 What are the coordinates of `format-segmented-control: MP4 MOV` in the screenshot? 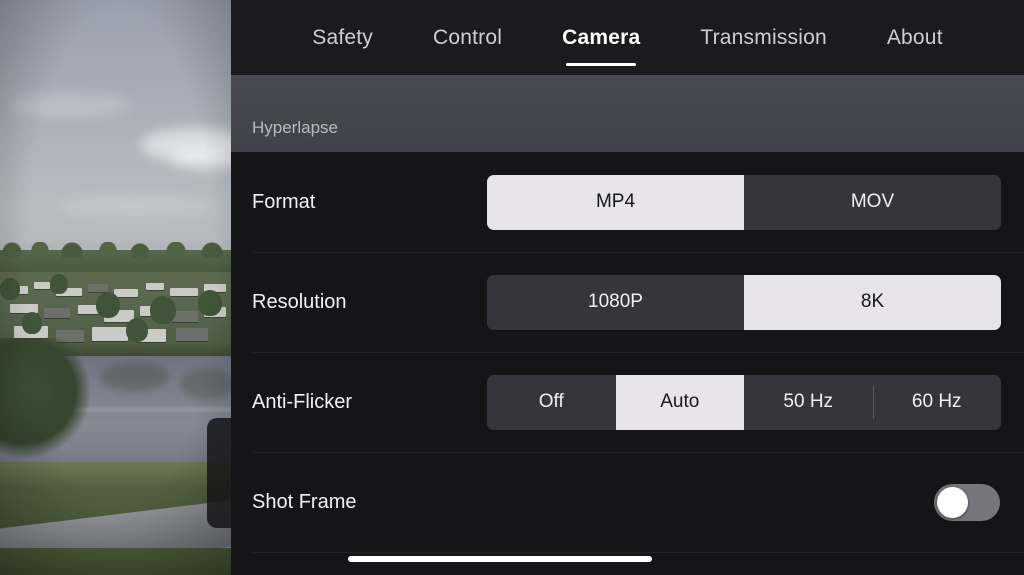 It's located at (744, 202).